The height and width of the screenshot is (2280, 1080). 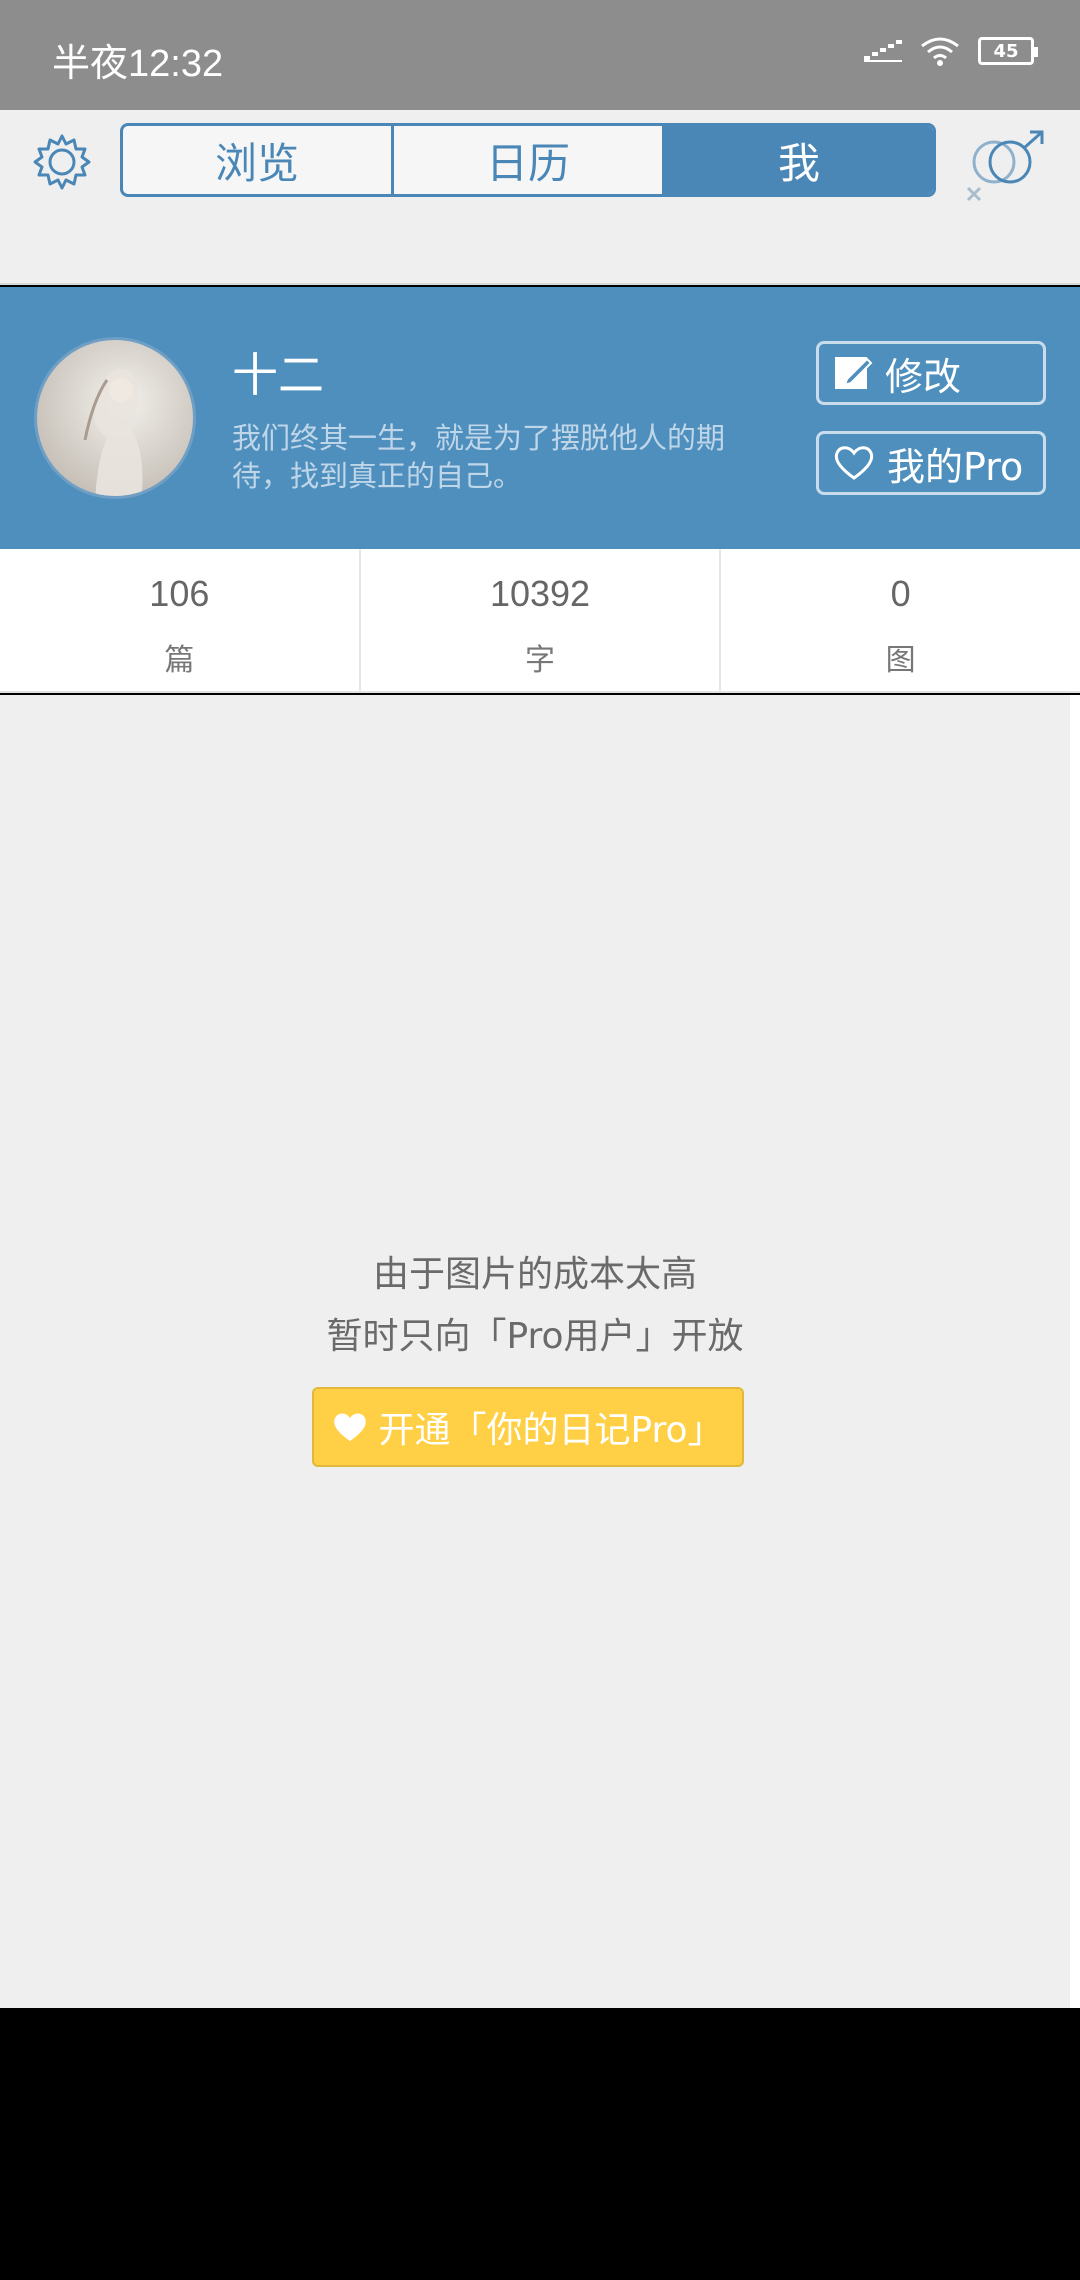 I want to click on main-tab-bar: 浏览 日历 我, so click(x=528, y=160).